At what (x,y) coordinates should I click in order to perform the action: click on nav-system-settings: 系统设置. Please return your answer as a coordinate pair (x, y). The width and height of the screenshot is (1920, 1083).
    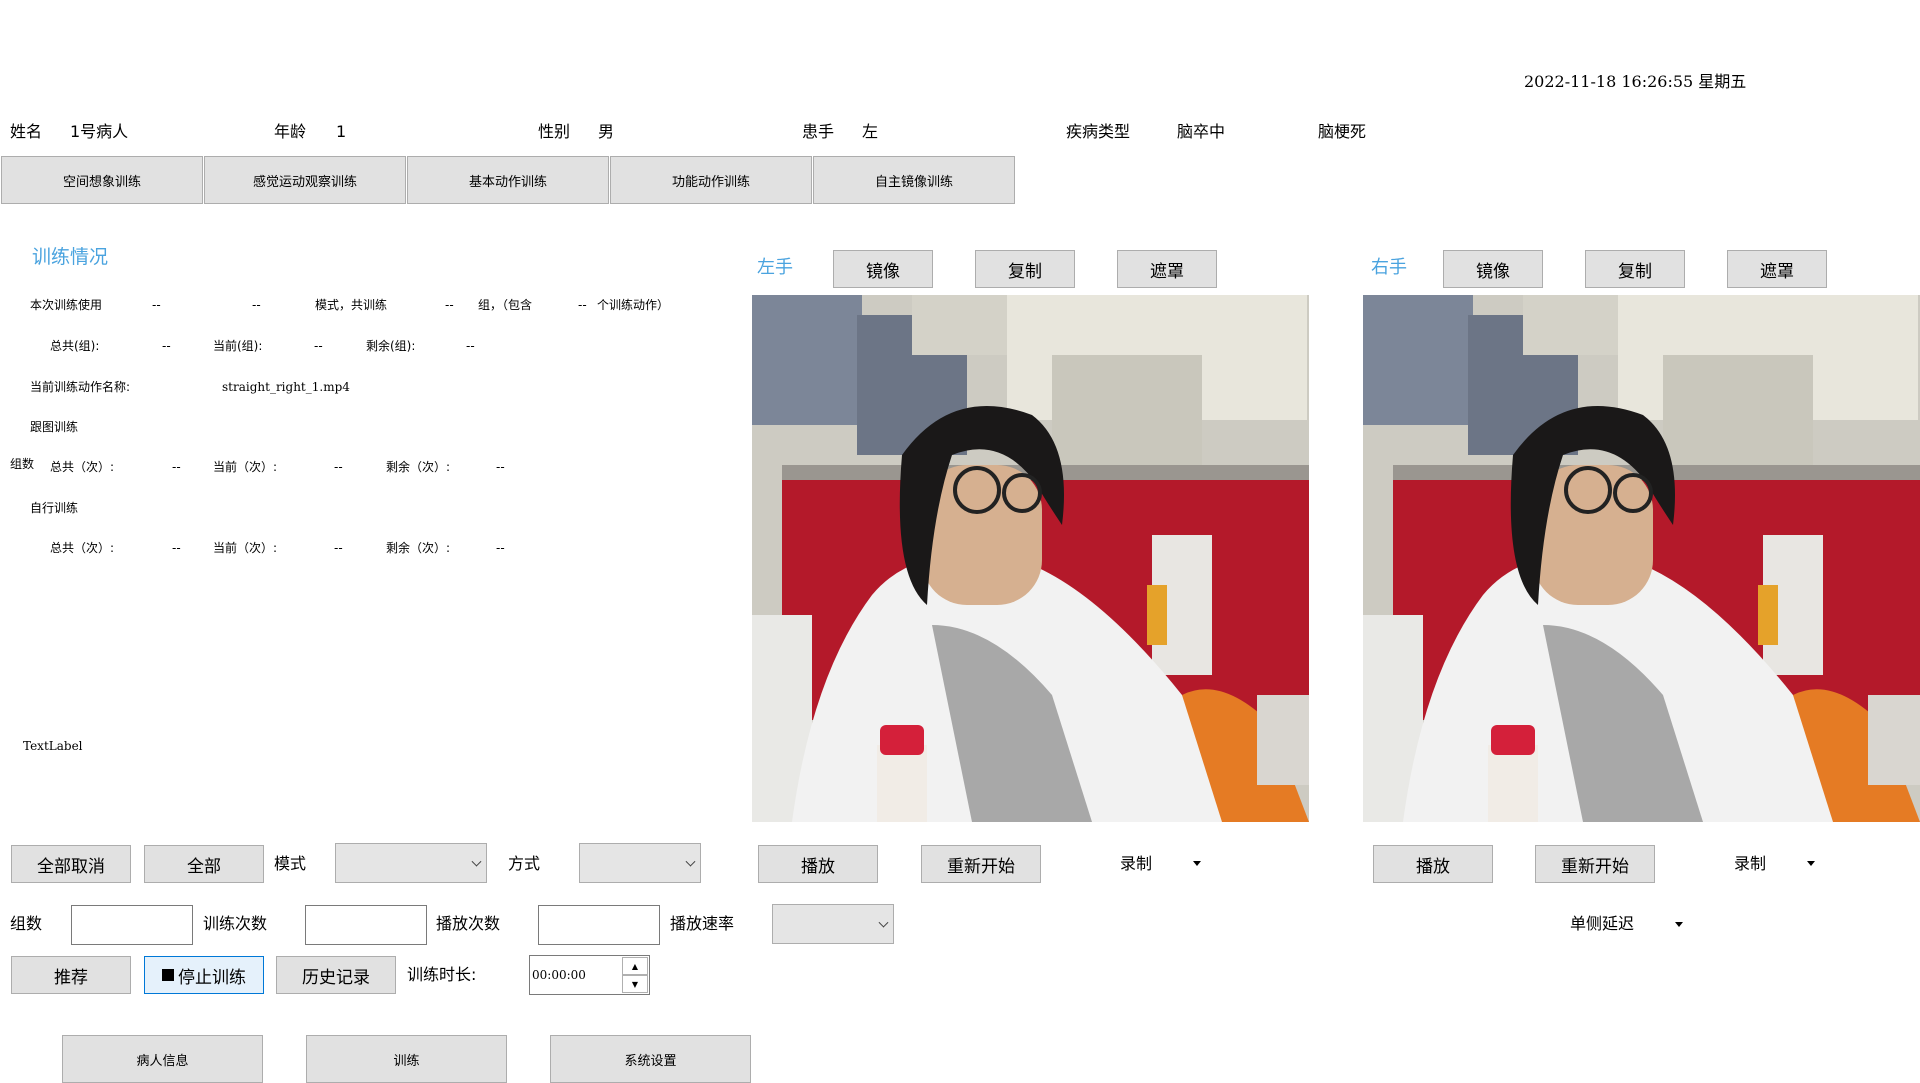
    Looking at the image, I should click on (650, 1059).